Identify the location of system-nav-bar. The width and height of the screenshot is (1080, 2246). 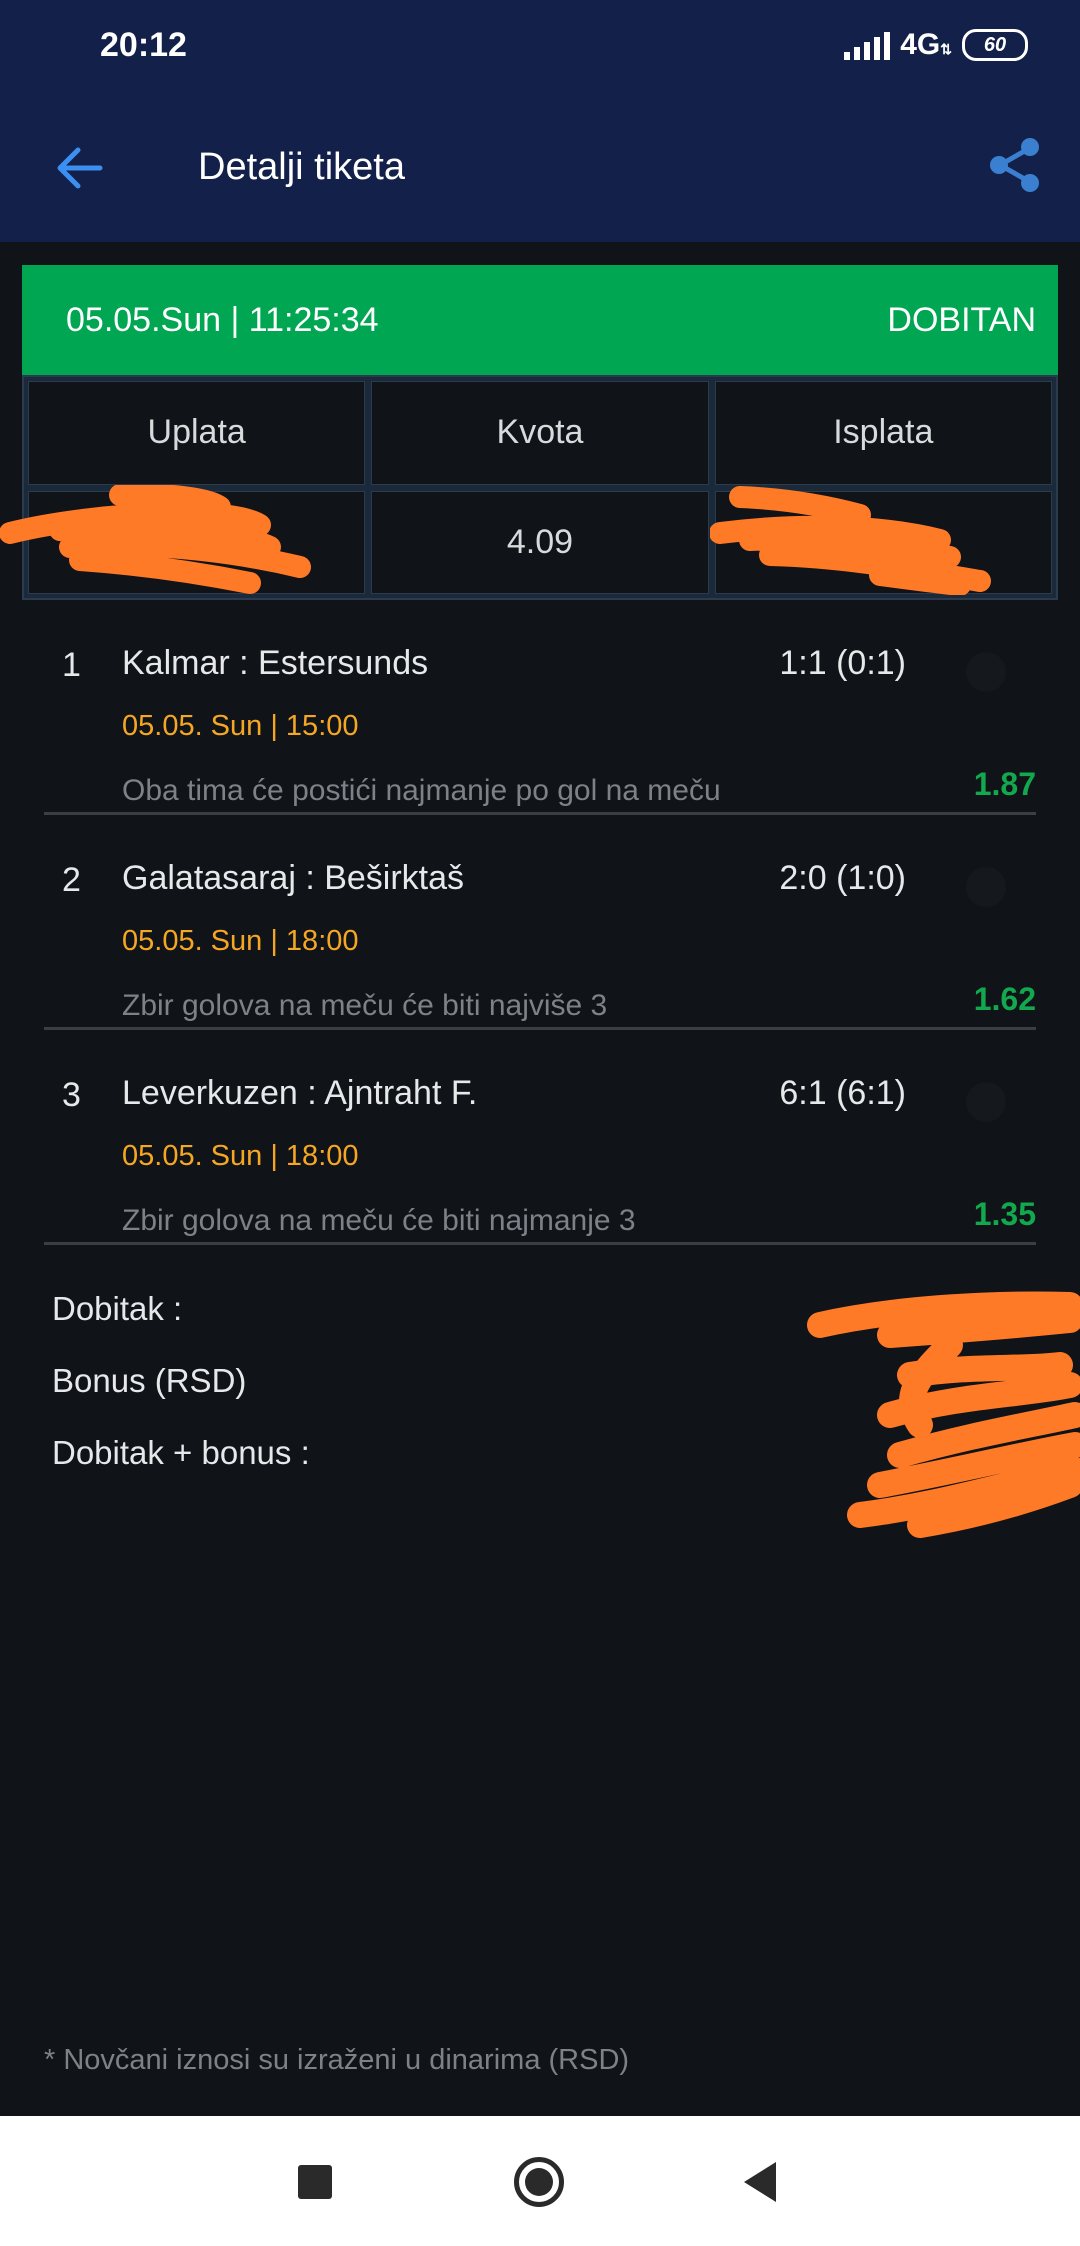
(540, 2181).